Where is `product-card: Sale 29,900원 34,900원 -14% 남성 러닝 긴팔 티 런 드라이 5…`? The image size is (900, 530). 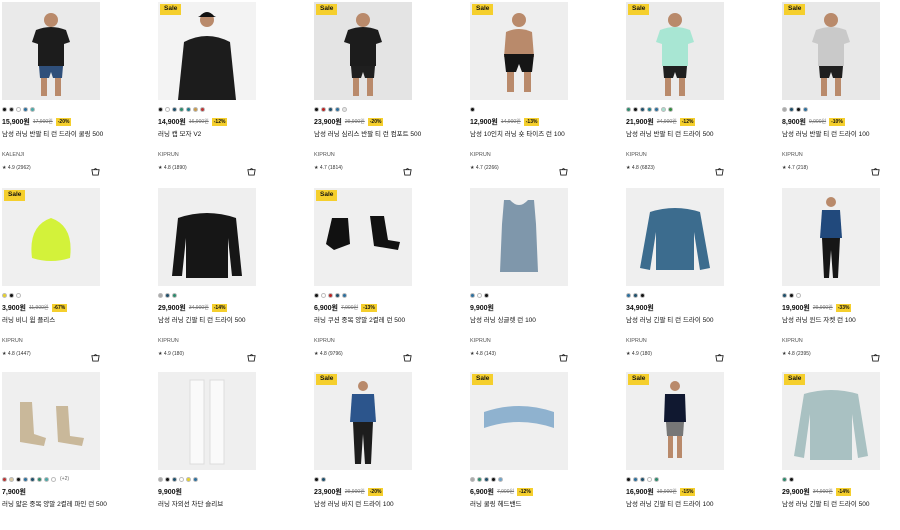 product-card: Sale 29,900원 34,900원 -14% 남성 러닝 긴팔 티 런 드라이 5… is located at coordinates (841, 451).